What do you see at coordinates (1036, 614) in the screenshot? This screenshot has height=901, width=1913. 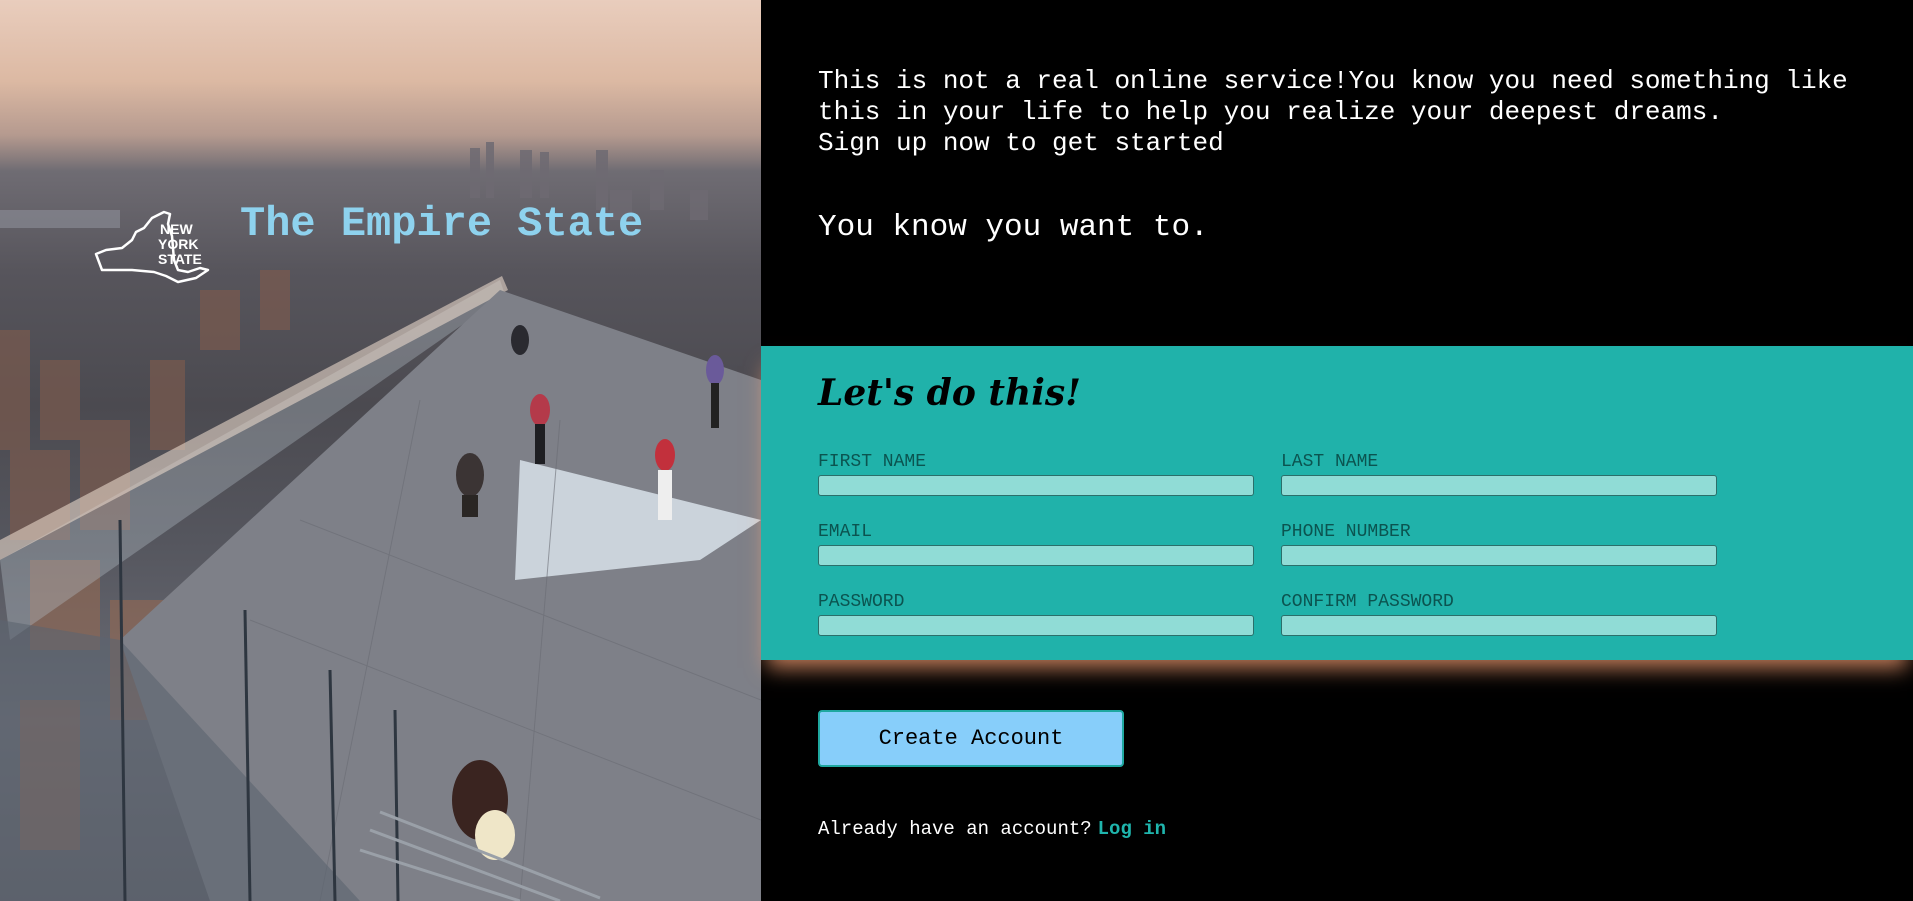 I see `password-field-group: PASSWORD` at bounding box center [1036, 614].